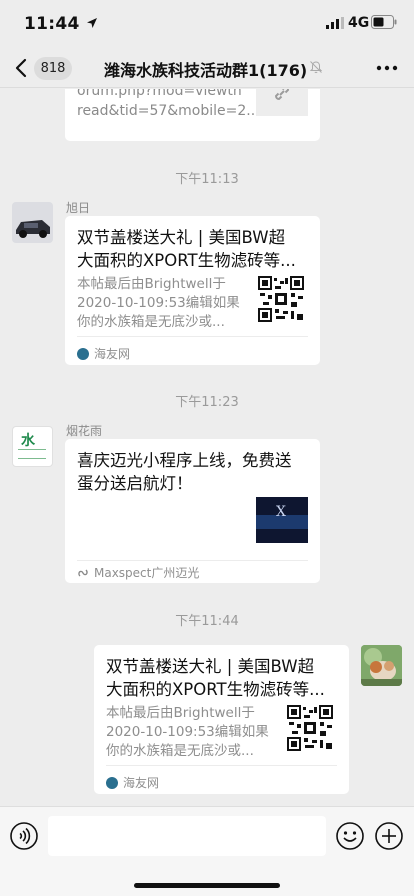  I want to click on avatar-photo-image, so click(381, 665).